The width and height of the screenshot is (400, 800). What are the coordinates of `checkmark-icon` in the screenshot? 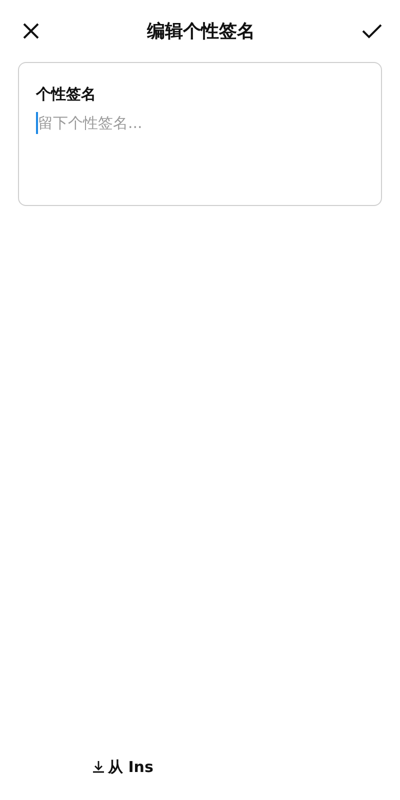 It's located at (372, 31).